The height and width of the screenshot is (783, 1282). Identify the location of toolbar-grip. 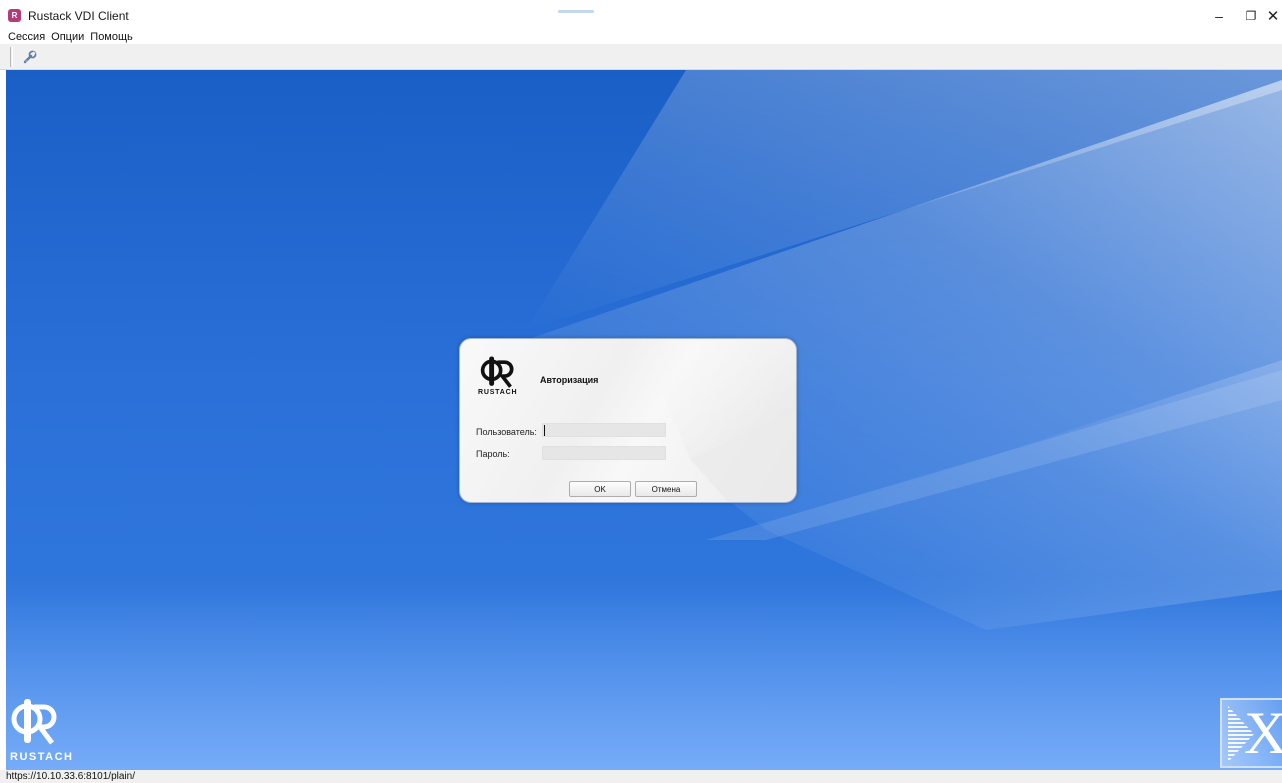
(11, 57).